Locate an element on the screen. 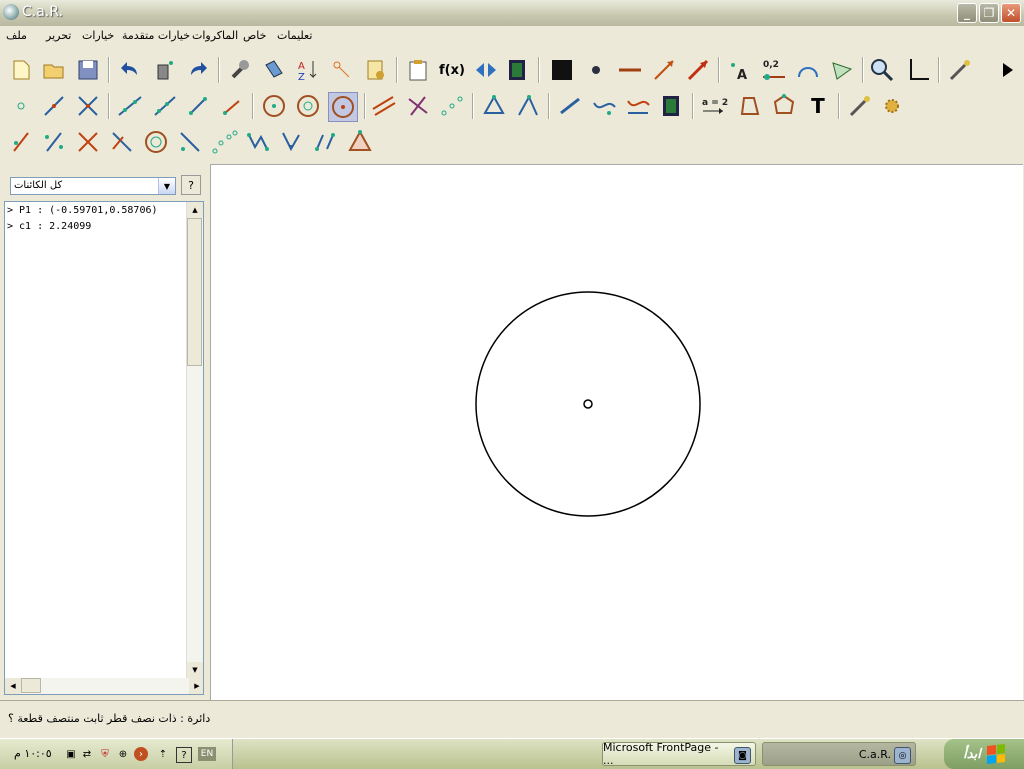  open-folder-icon is located at coordinates (54, 70).